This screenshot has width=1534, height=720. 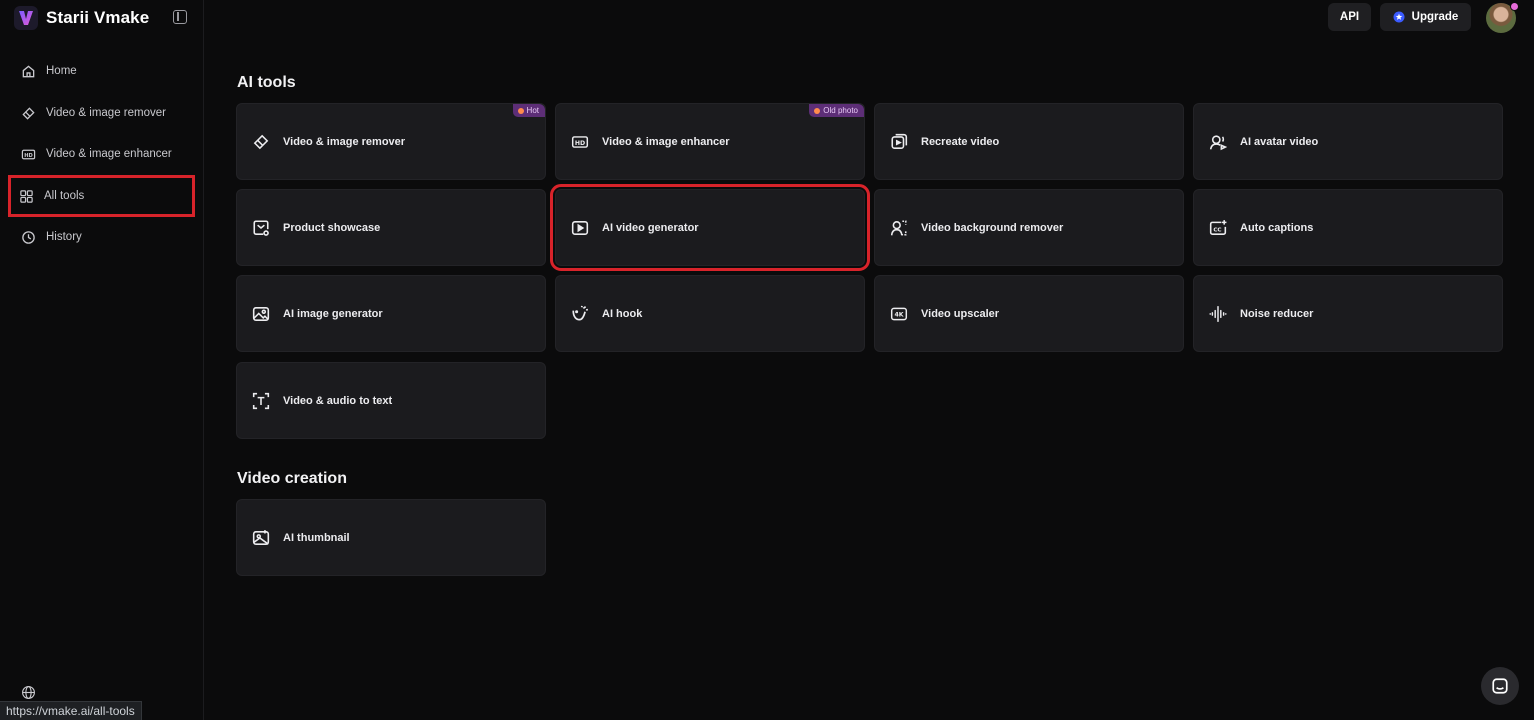 What do you see at coordinates (344, 141) in the screenshot?
I see `tool-card-label: Video & image remover` at bounding box center [344, 141].